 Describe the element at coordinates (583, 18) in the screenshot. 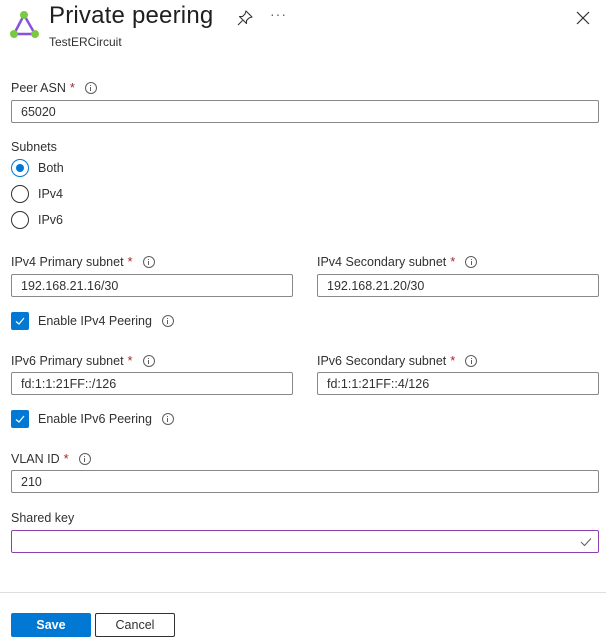

I see `close-icon` at that location.